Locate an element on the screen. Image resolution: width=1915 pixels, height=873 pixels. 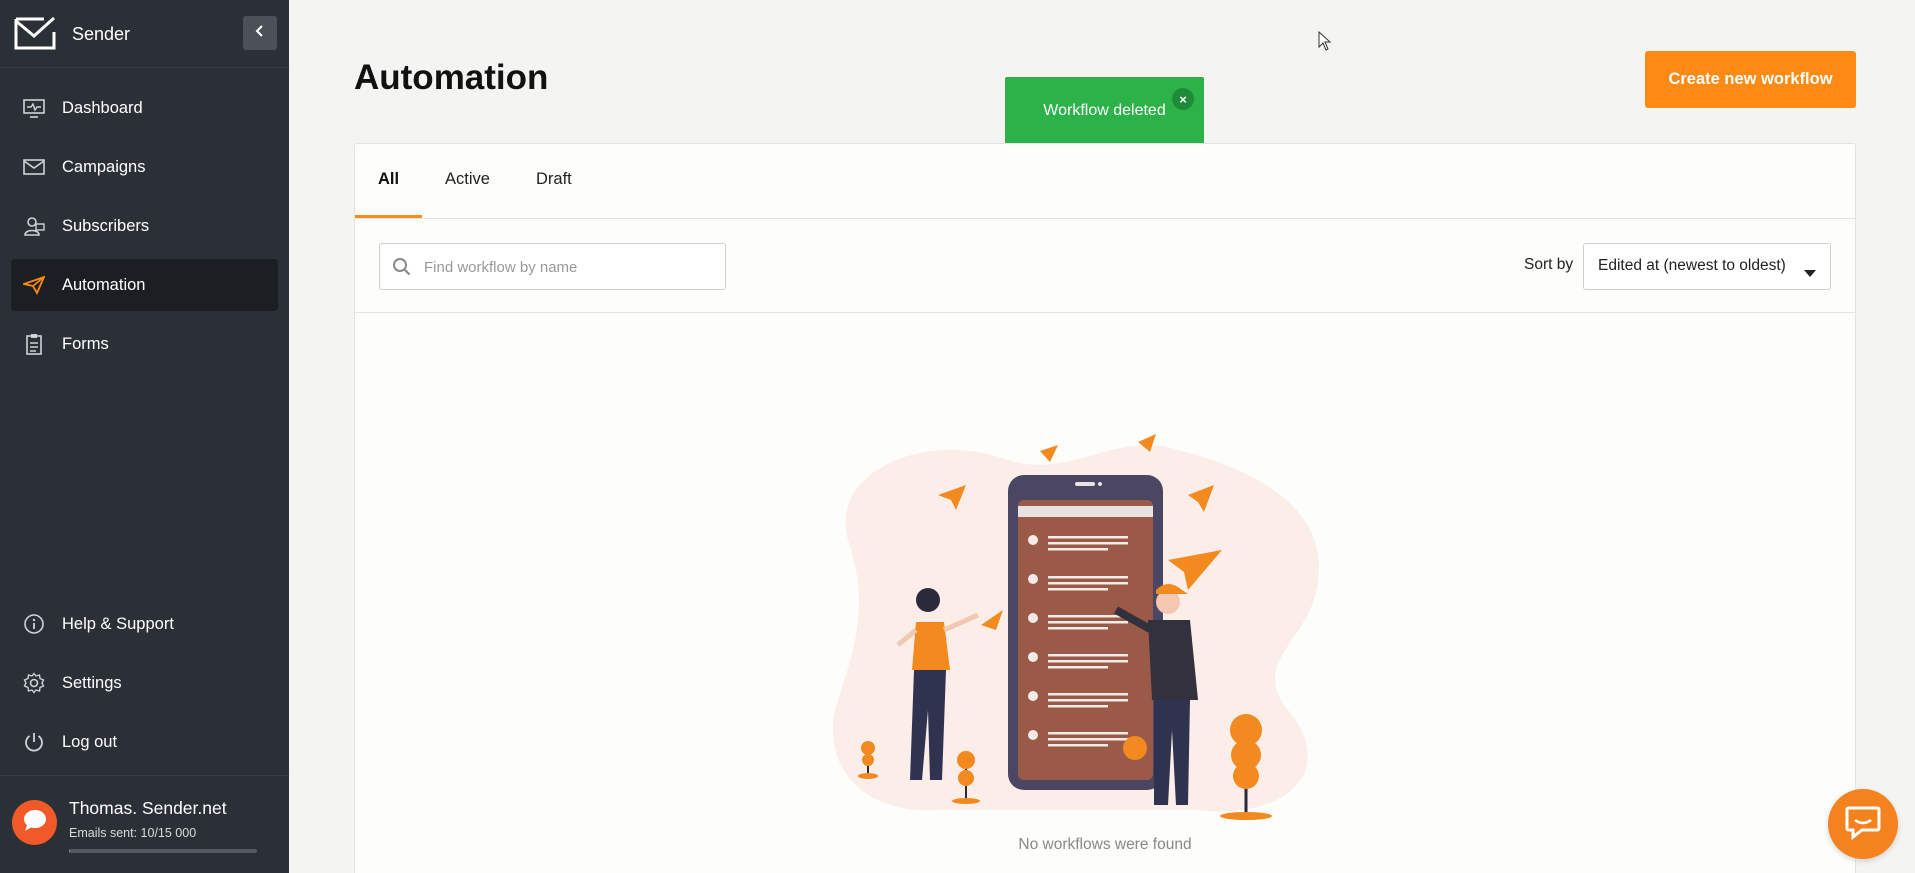
sidebar-item-campaigns: Campaigns is located at coordinates (144, 167).